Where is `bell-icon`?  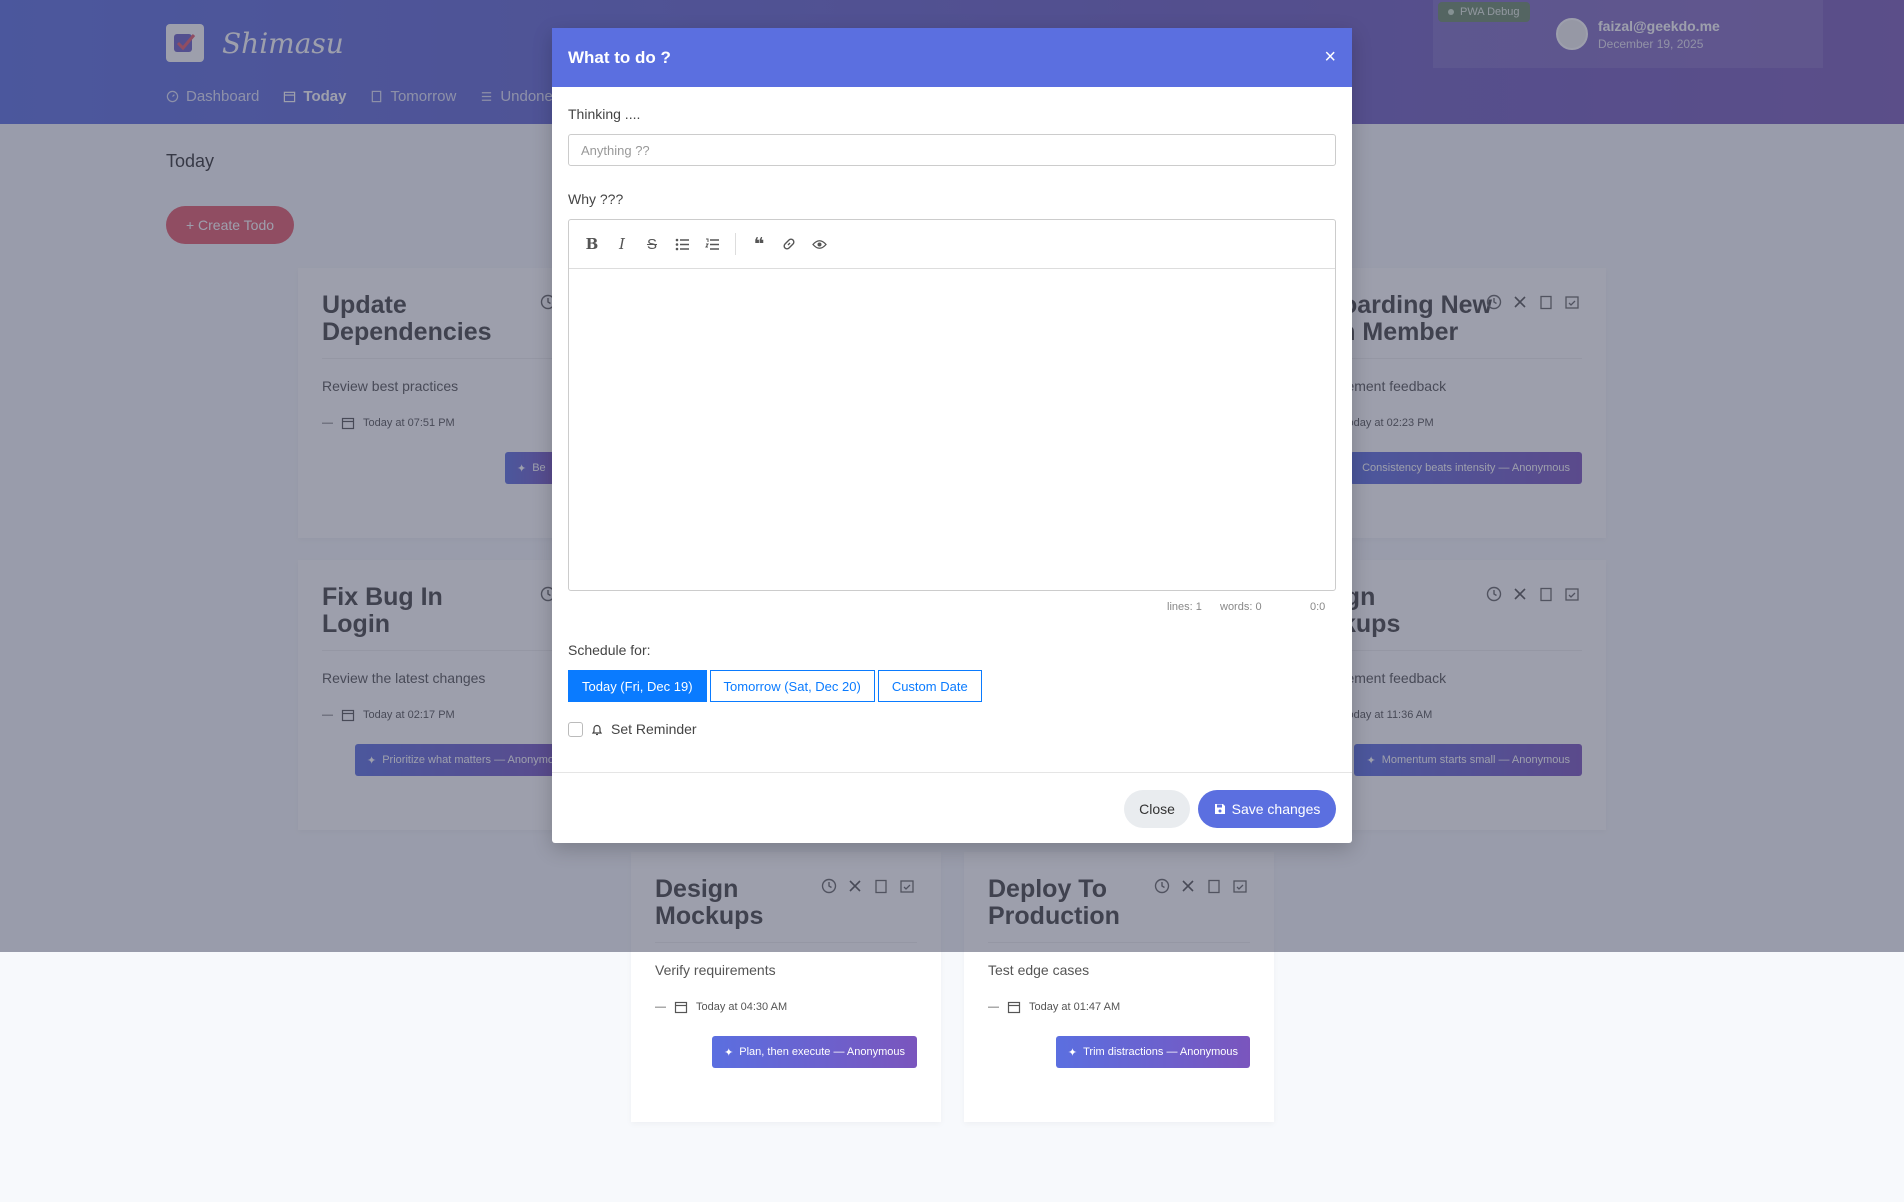
bell-icon is located at coordinates (597, 729).